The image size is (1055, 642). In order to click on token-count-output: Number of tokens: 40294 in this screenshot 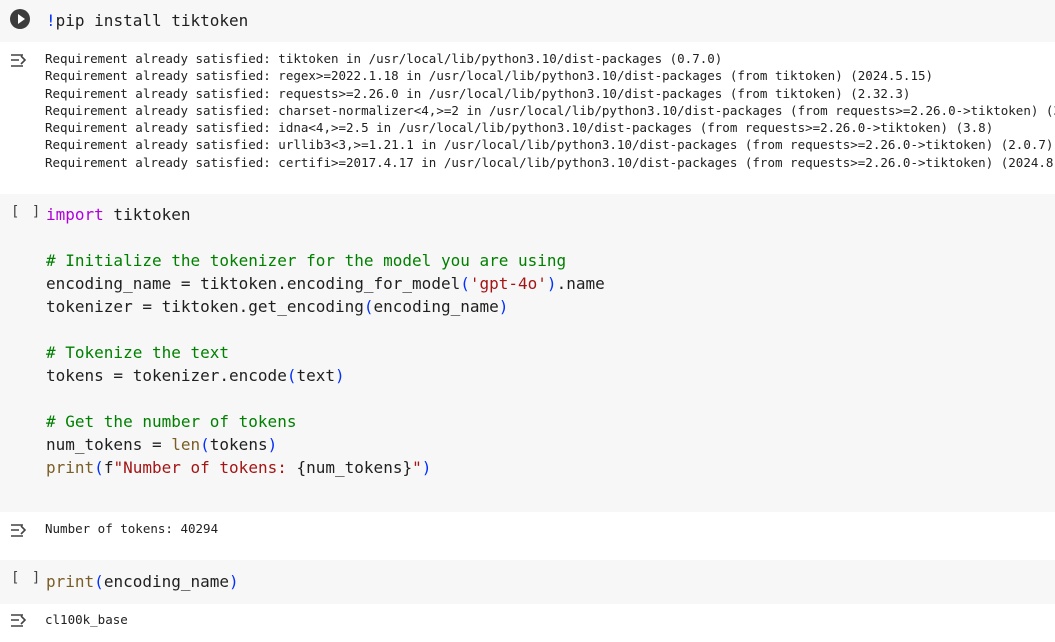, I will do `click(132, 528)`.